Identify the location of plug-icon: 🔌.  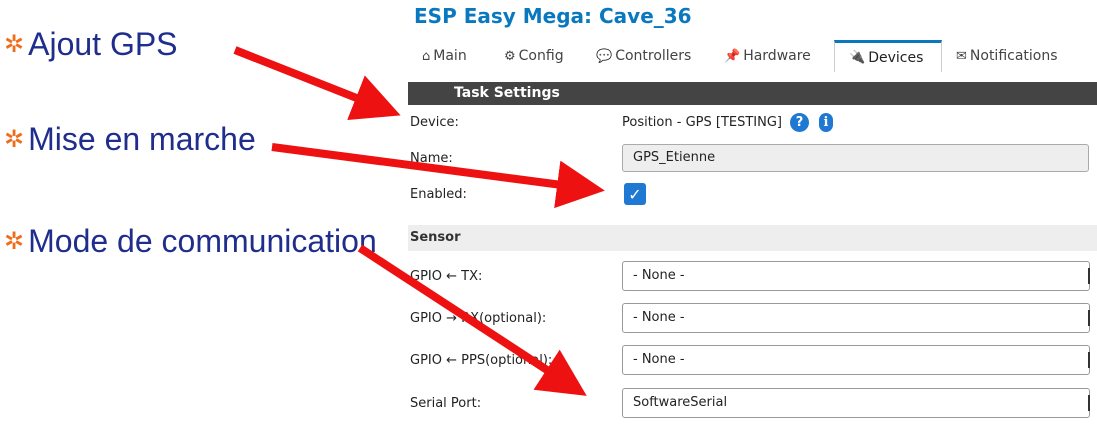
(857, 57).